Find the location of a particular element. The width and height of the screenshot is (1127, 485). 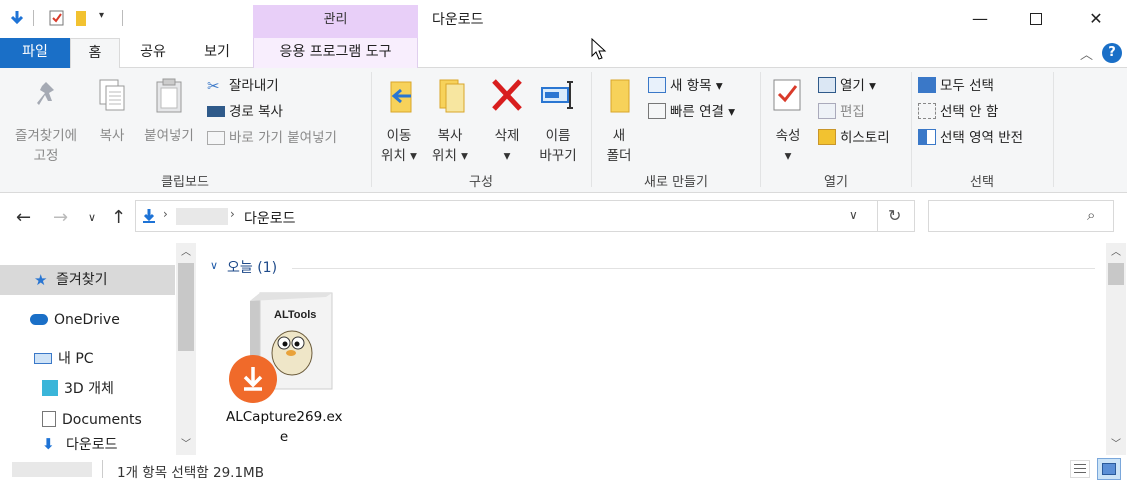

address-history-chevron-icon: ∨ is located at coordinates (853, 215).